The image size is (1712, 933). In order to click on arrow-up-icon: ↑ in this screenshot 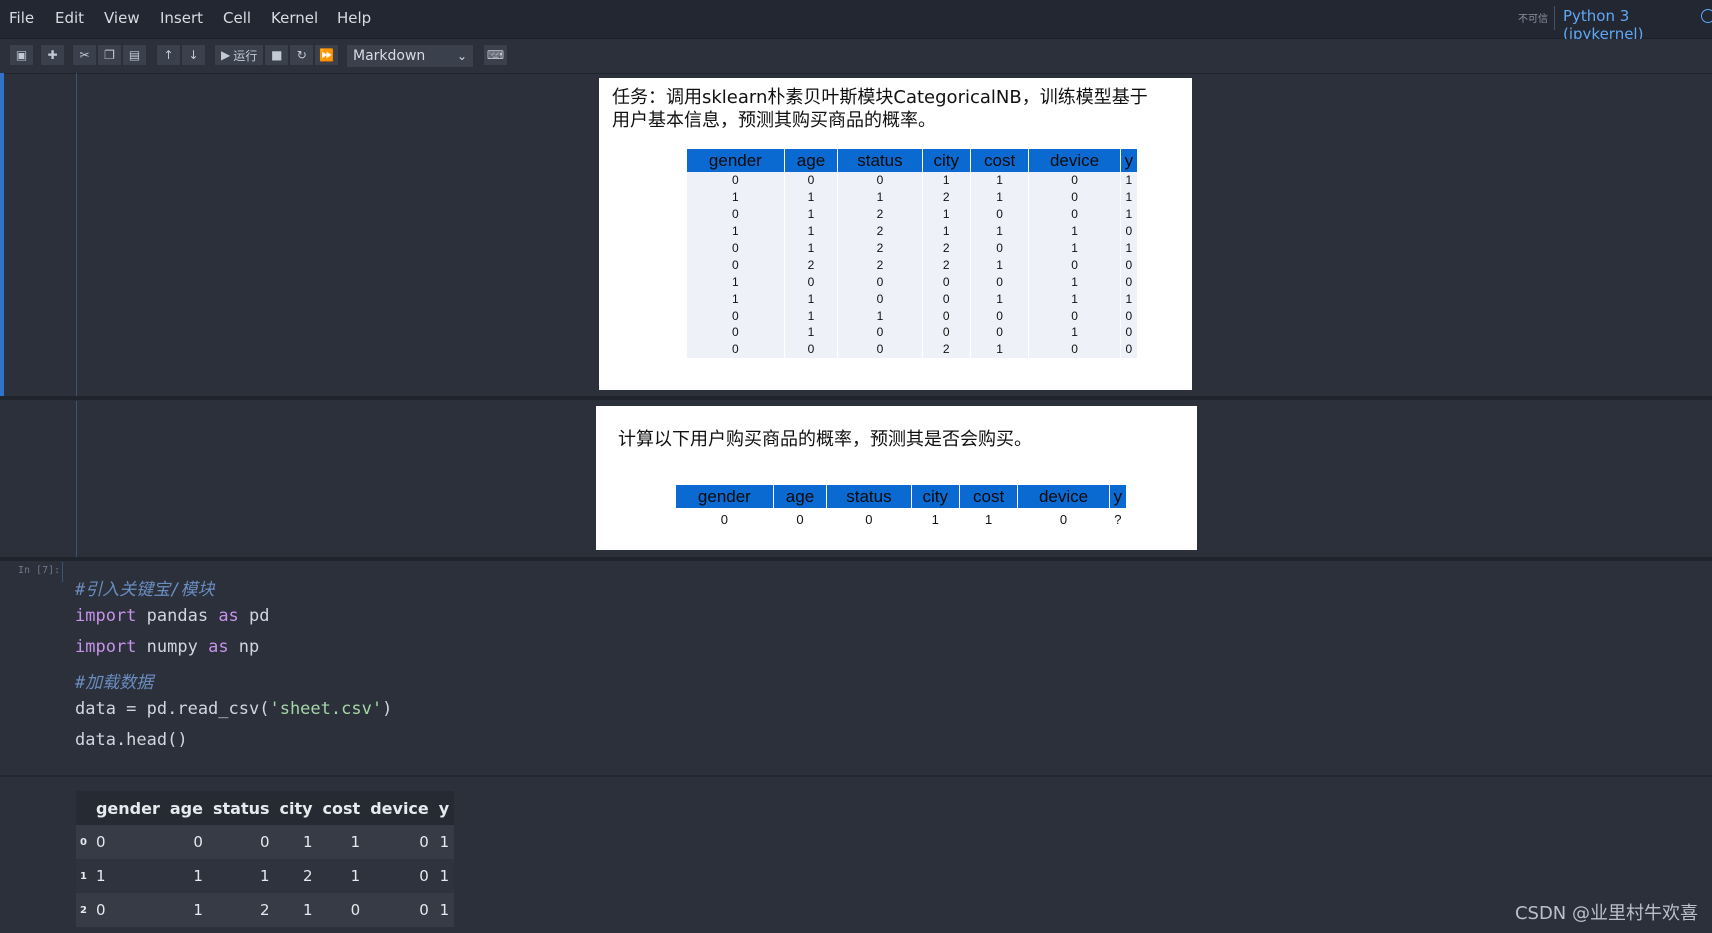, I will do `click(168, 55)`.